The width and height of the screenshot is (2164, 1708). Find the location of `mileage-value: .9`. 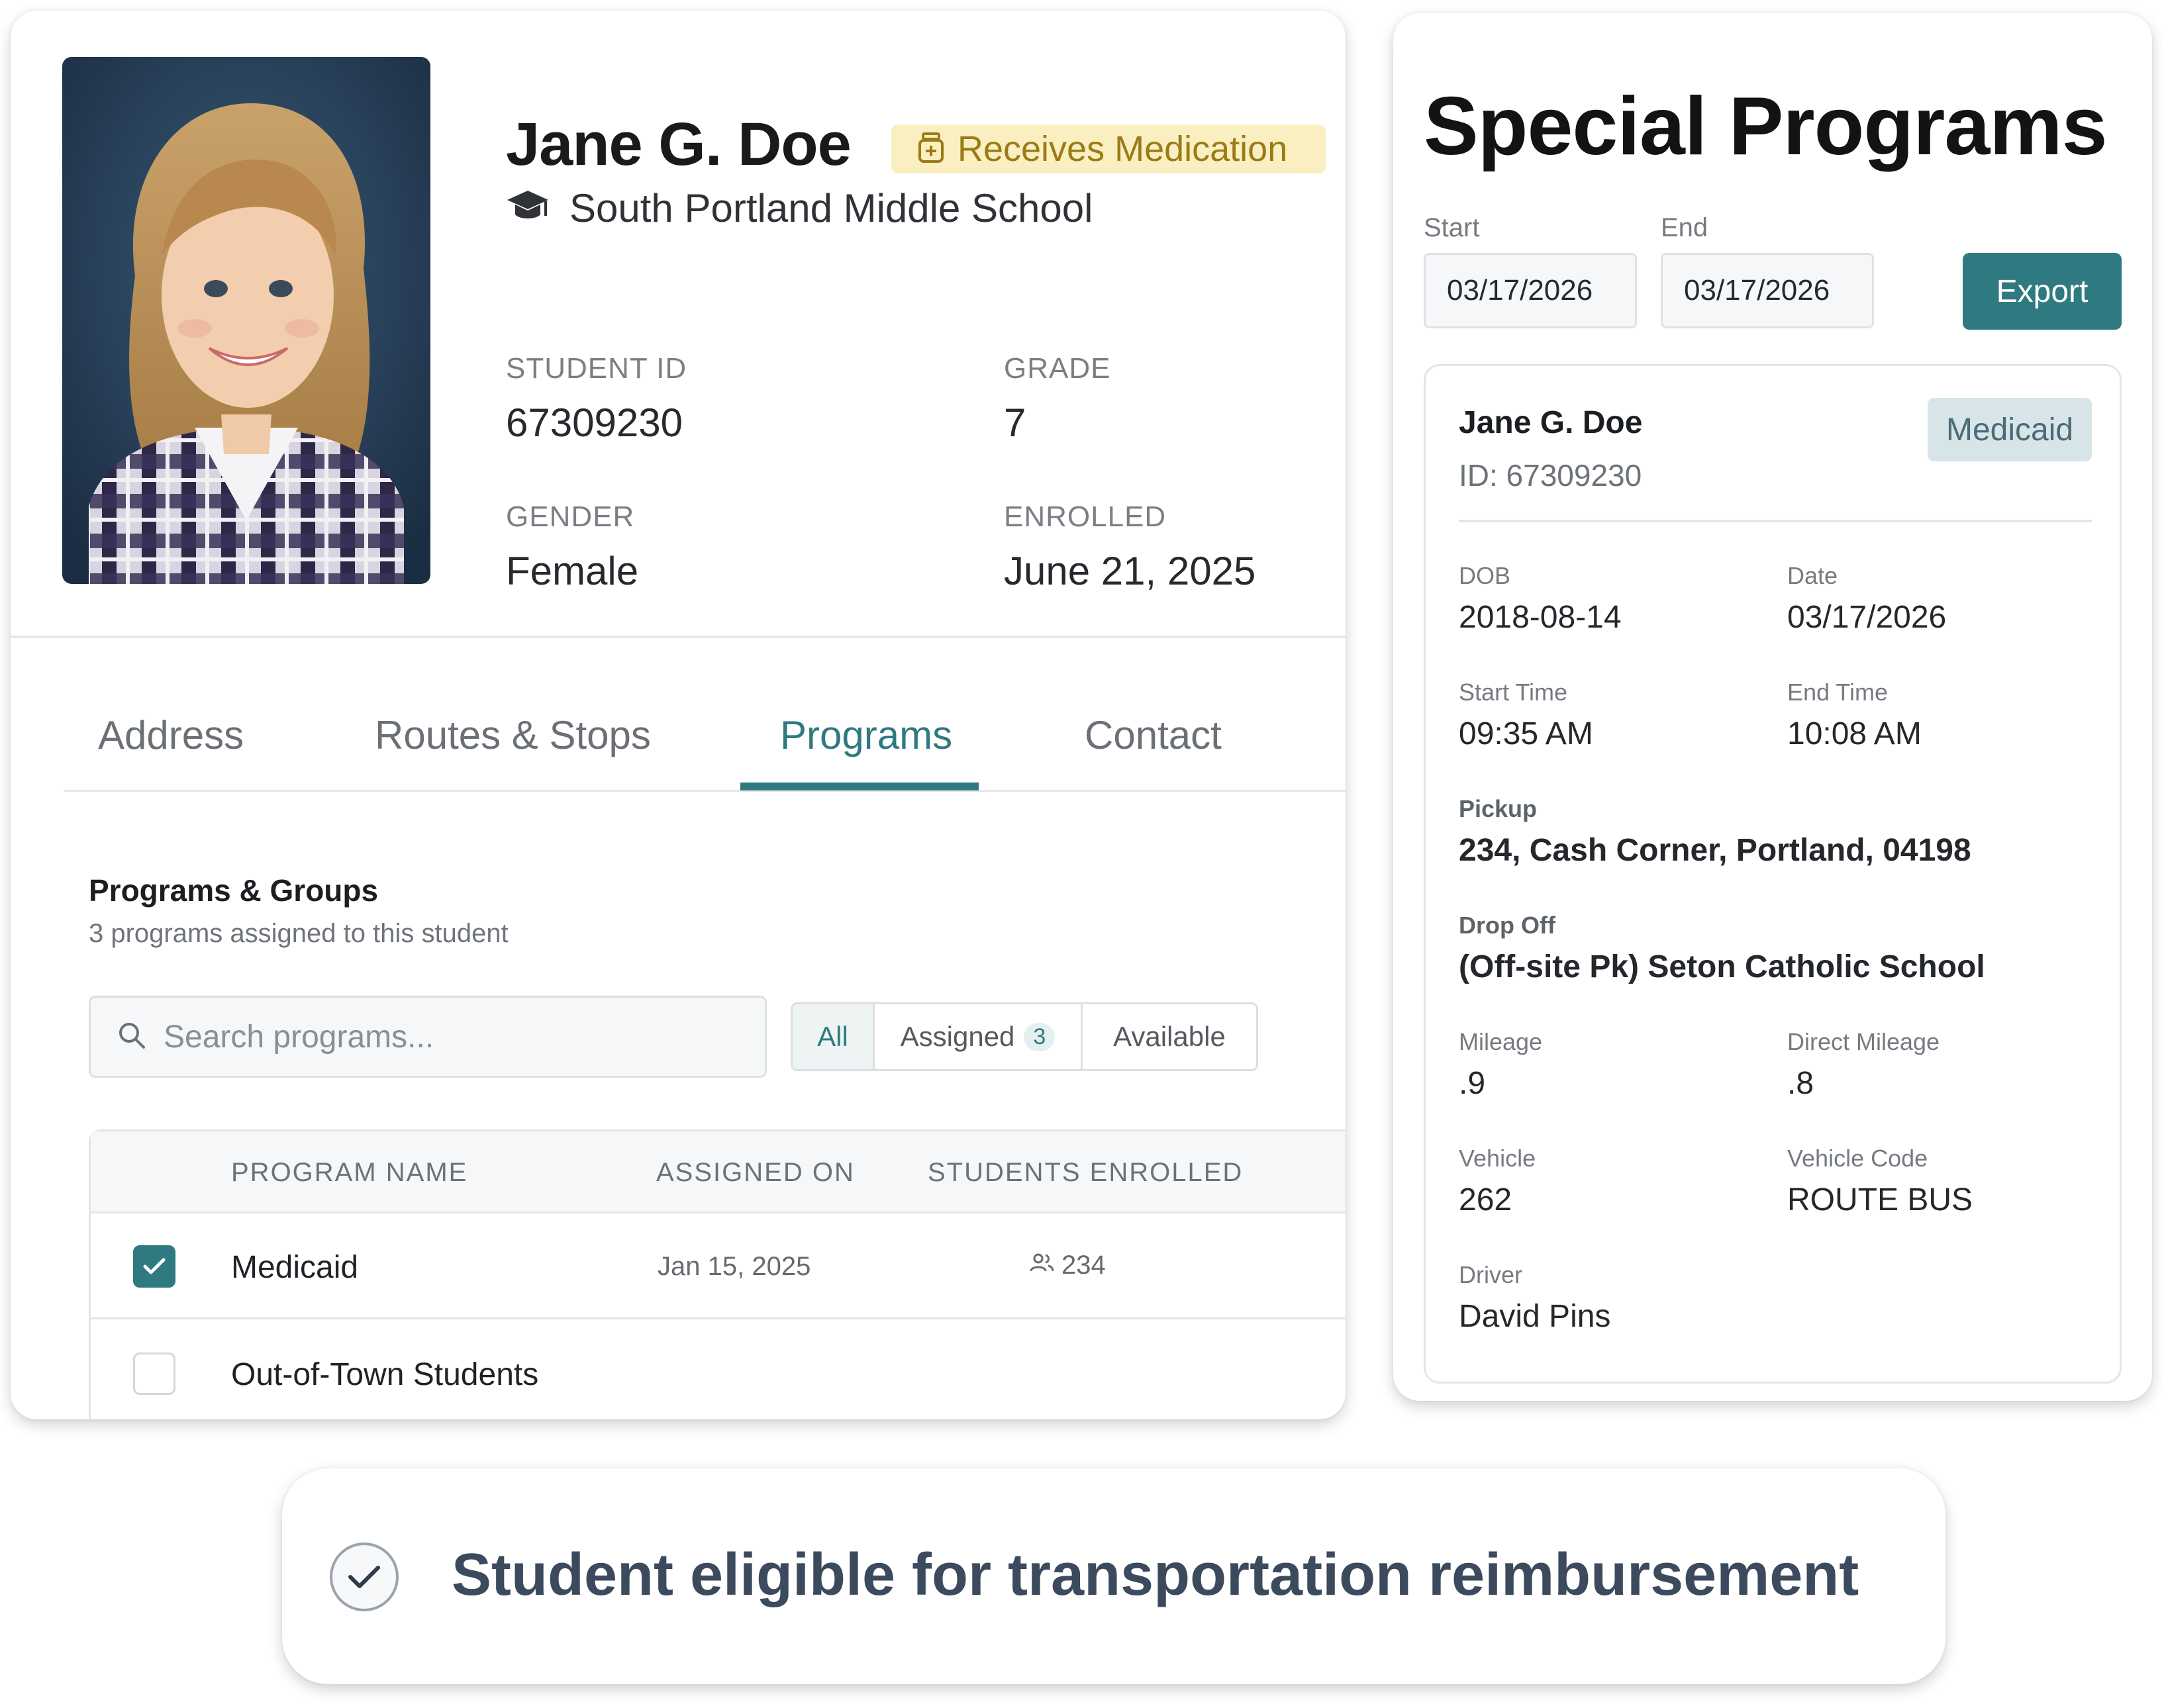

mileage-value: .9 is located at coordinates (1473, 1083).